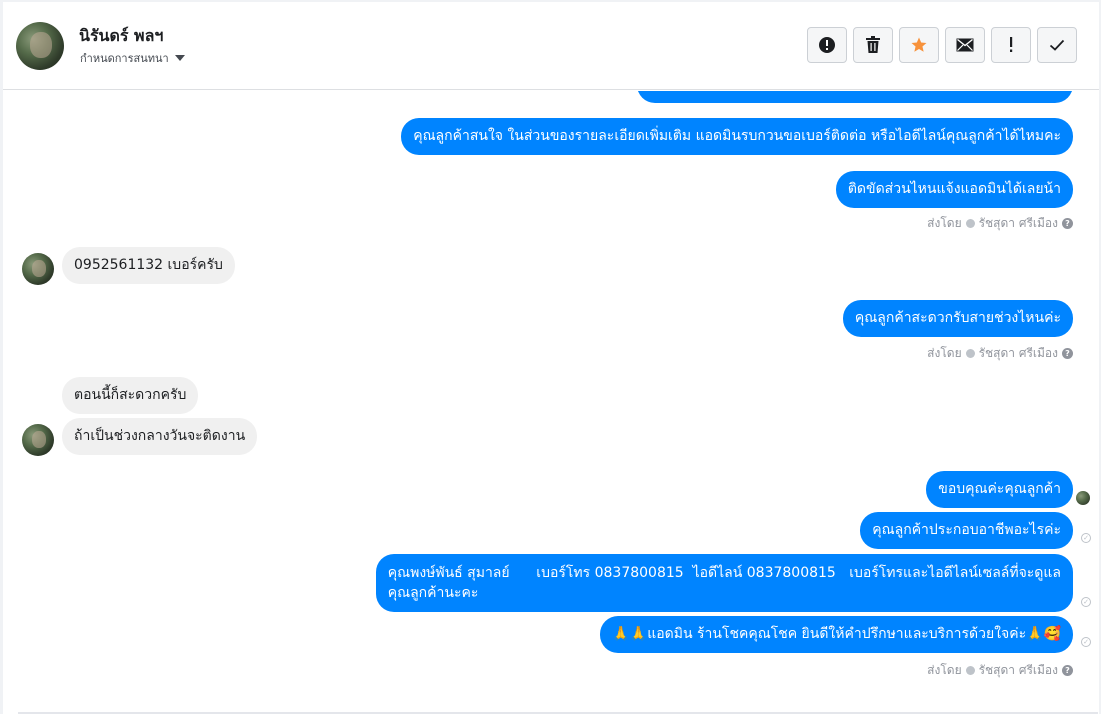 This screenshot has height=714, width=1101. I want to click on contact-avatar, so click(40, 46).